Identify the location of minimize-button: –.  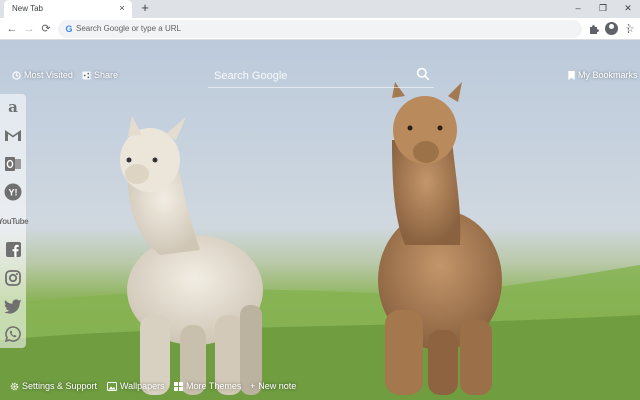
(578, 8).